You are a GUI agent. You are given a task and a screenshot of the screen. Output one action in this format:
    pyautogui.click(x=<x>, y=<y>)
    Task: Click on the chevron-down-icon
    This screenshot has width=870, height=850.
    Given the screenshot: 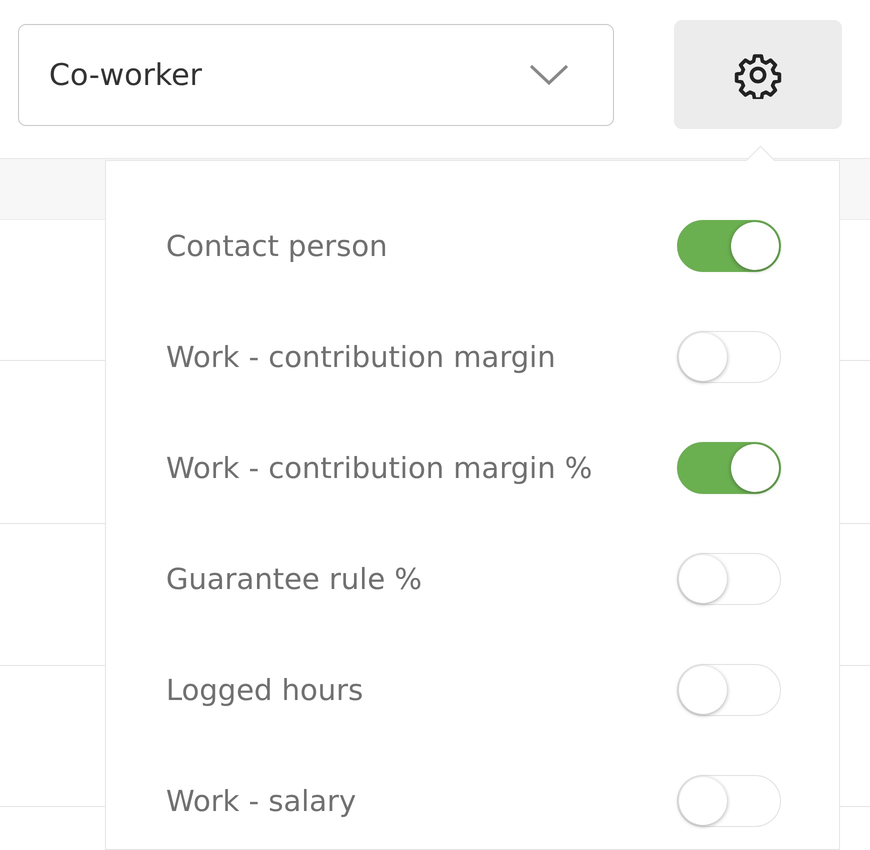 What is the action you would take?
    pyautogui.click(x=549, y=75)
    